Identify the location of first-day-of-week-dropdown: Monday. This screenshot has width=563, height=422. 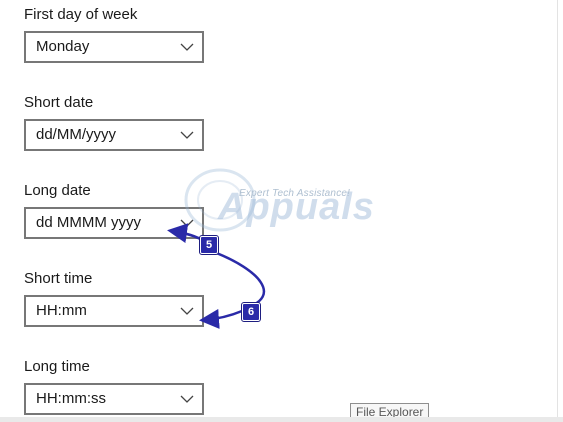
(114, 47).